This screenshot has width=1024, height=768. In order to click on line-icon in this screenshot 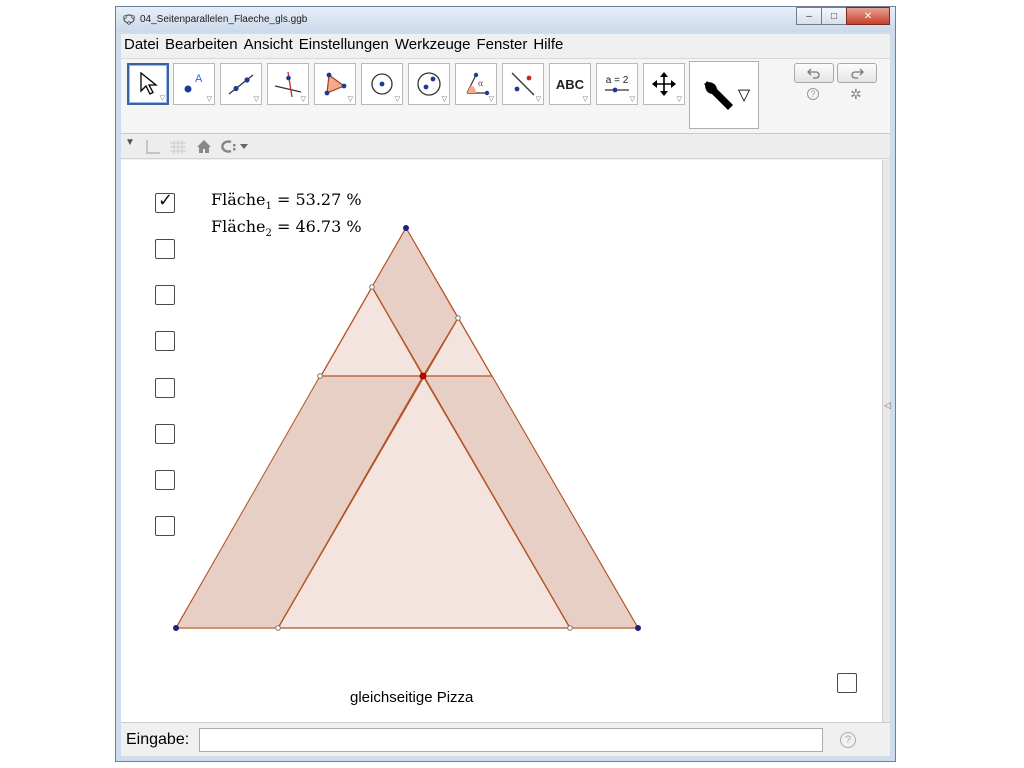, I will do `click(241, 84)`.